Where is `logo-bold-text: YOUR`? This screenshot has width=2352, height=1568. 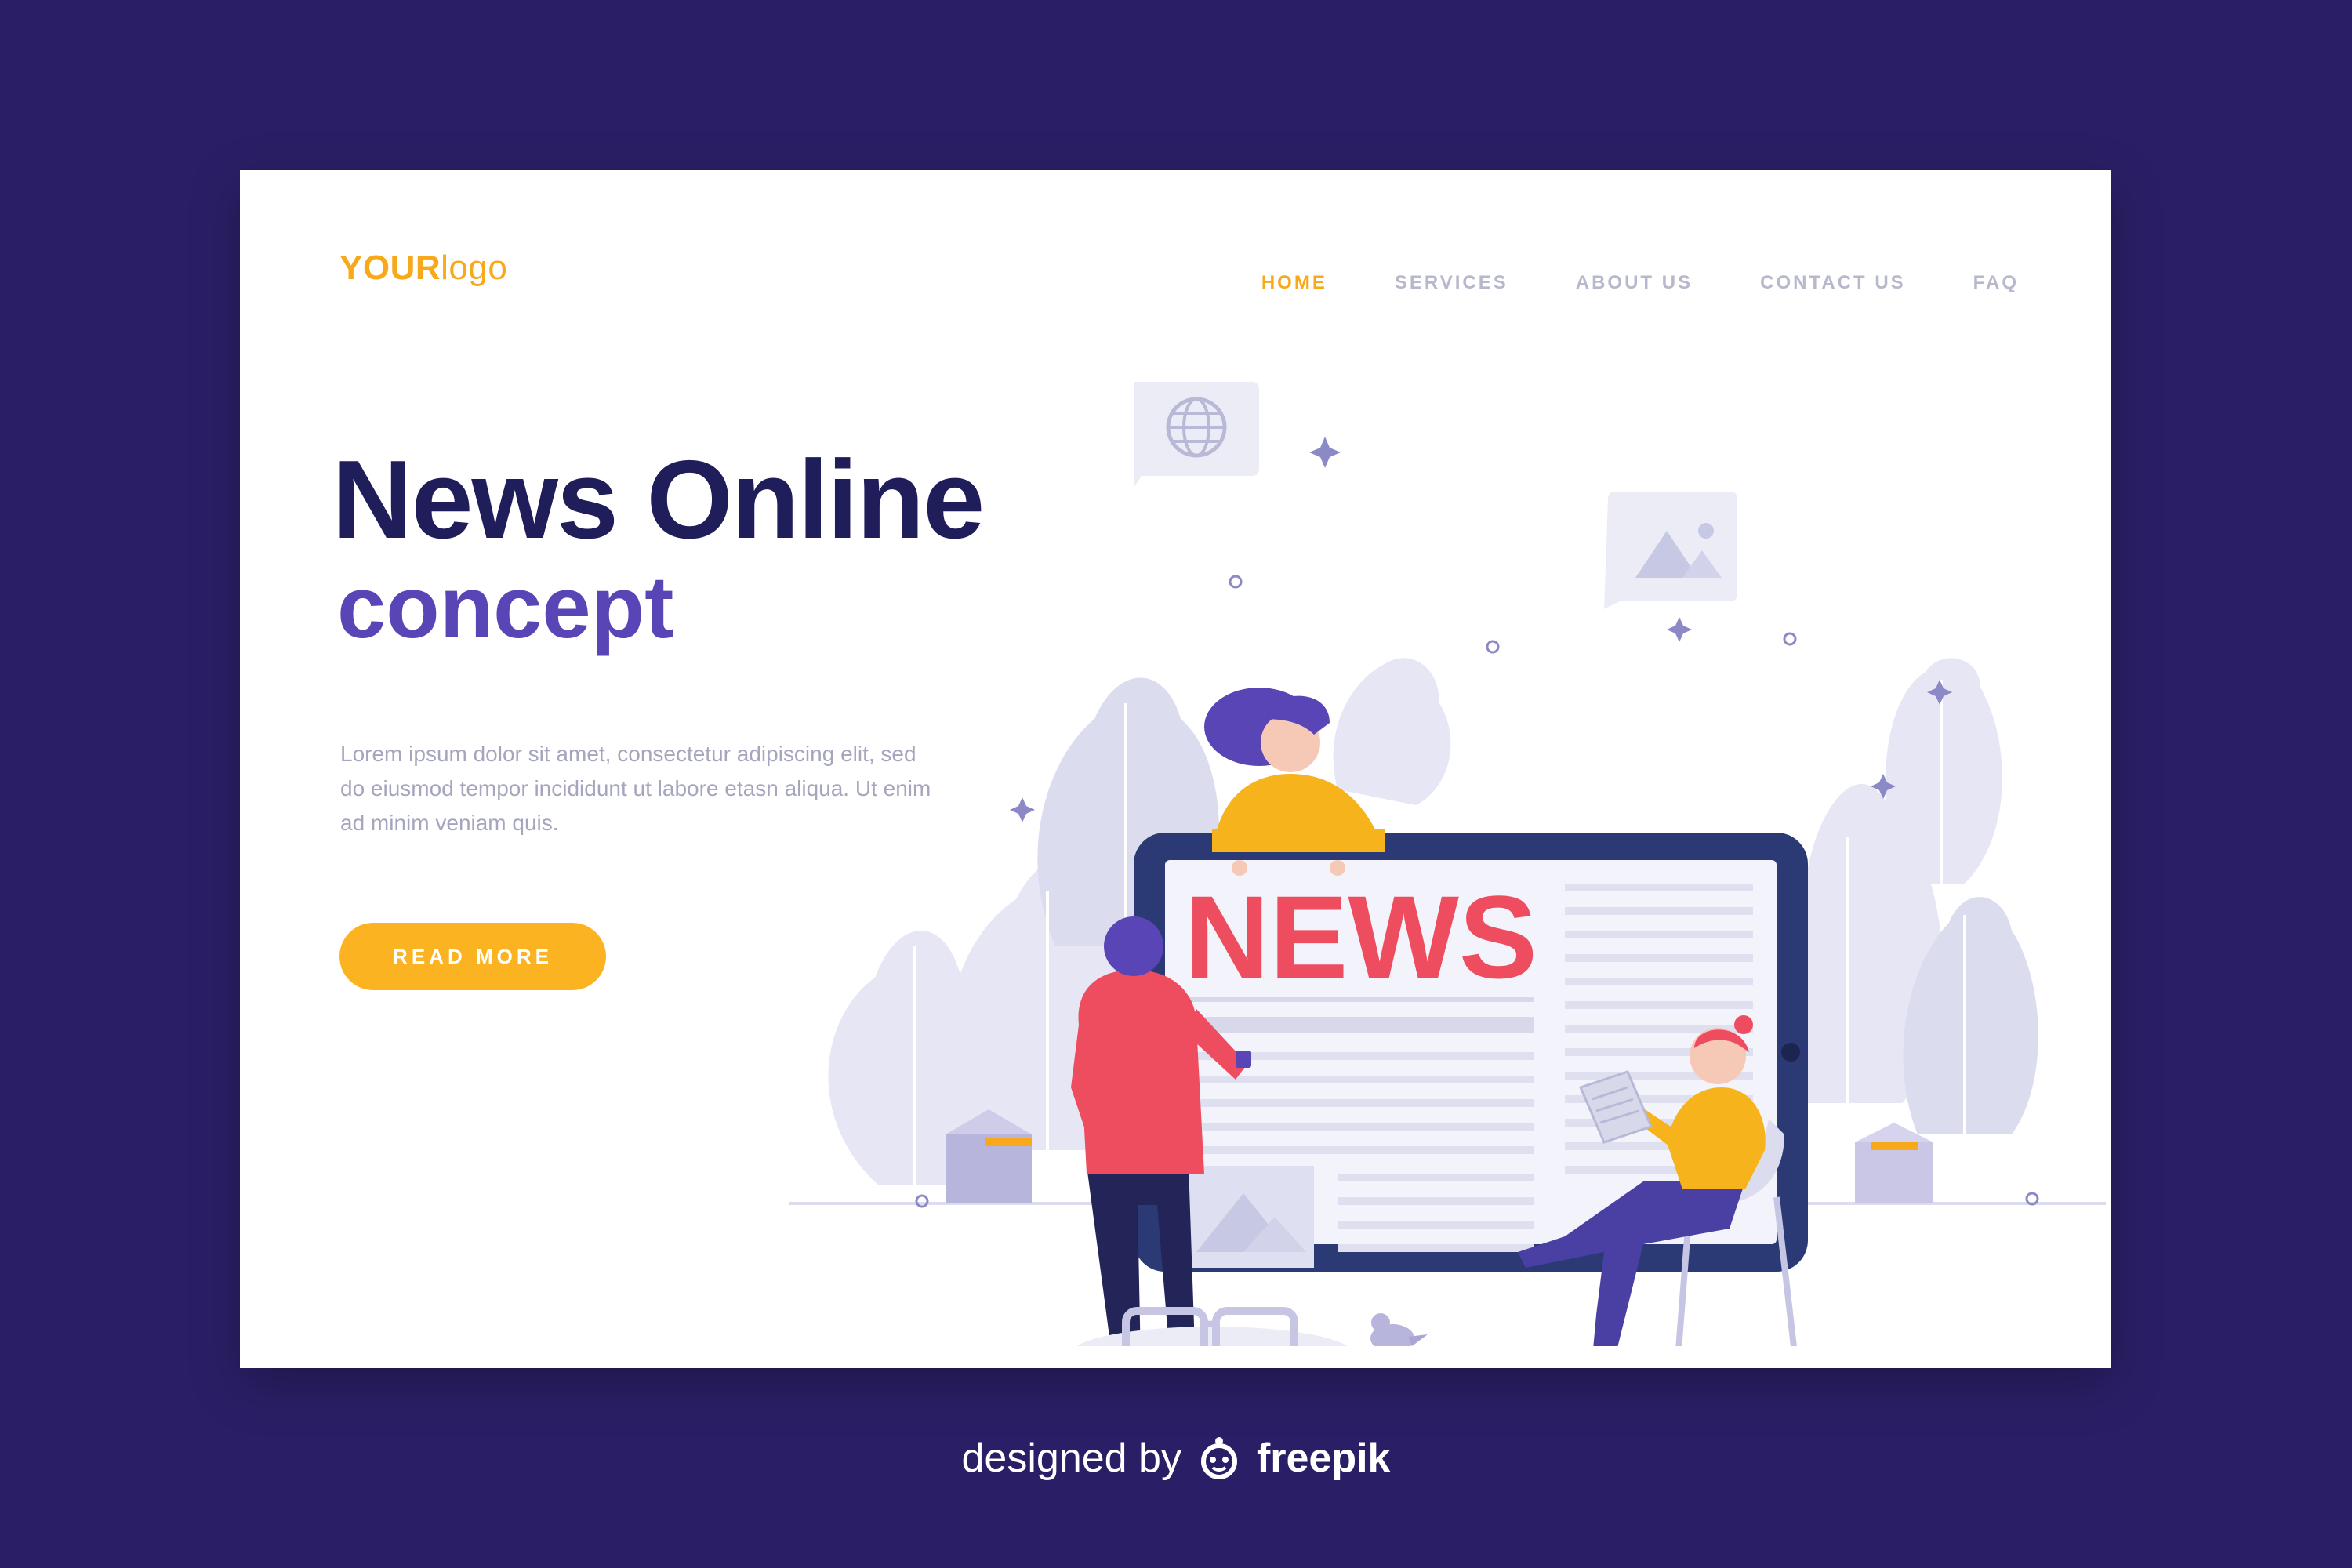
logo-bold-text: YOUR is located at coordinates (390, 268).